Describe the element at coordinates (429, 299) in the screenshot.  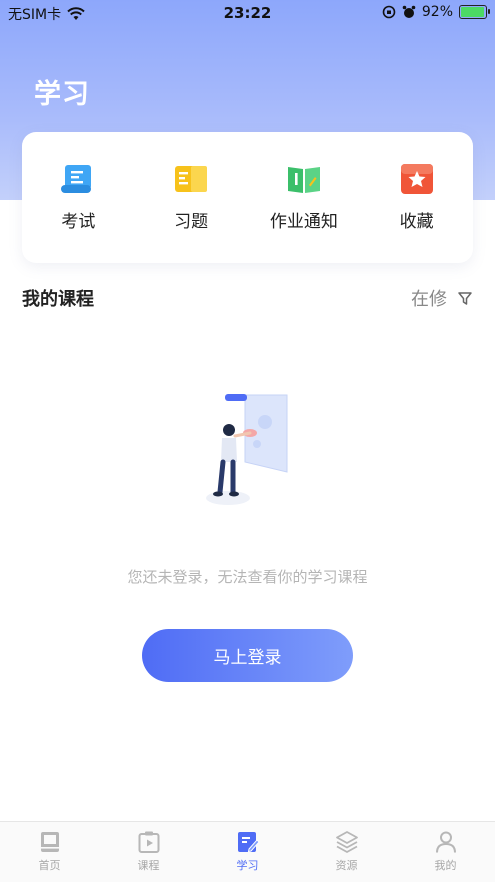
I see `filter-label: 在修` at that location.